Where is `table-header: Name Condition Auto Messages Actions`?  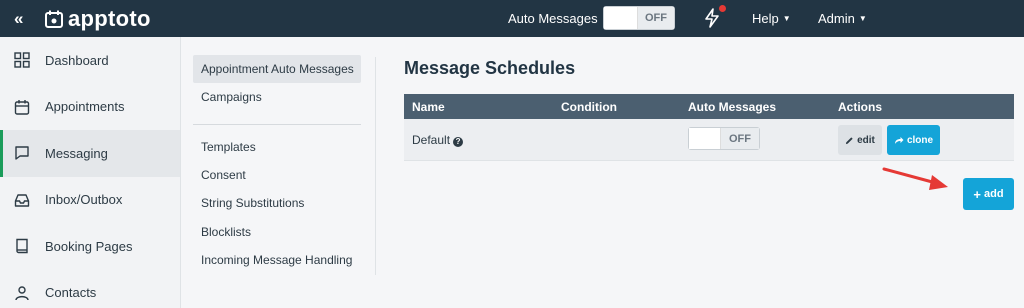 table-header: Name Condition Auto Messages Actions is located at coordinates (709, 106).